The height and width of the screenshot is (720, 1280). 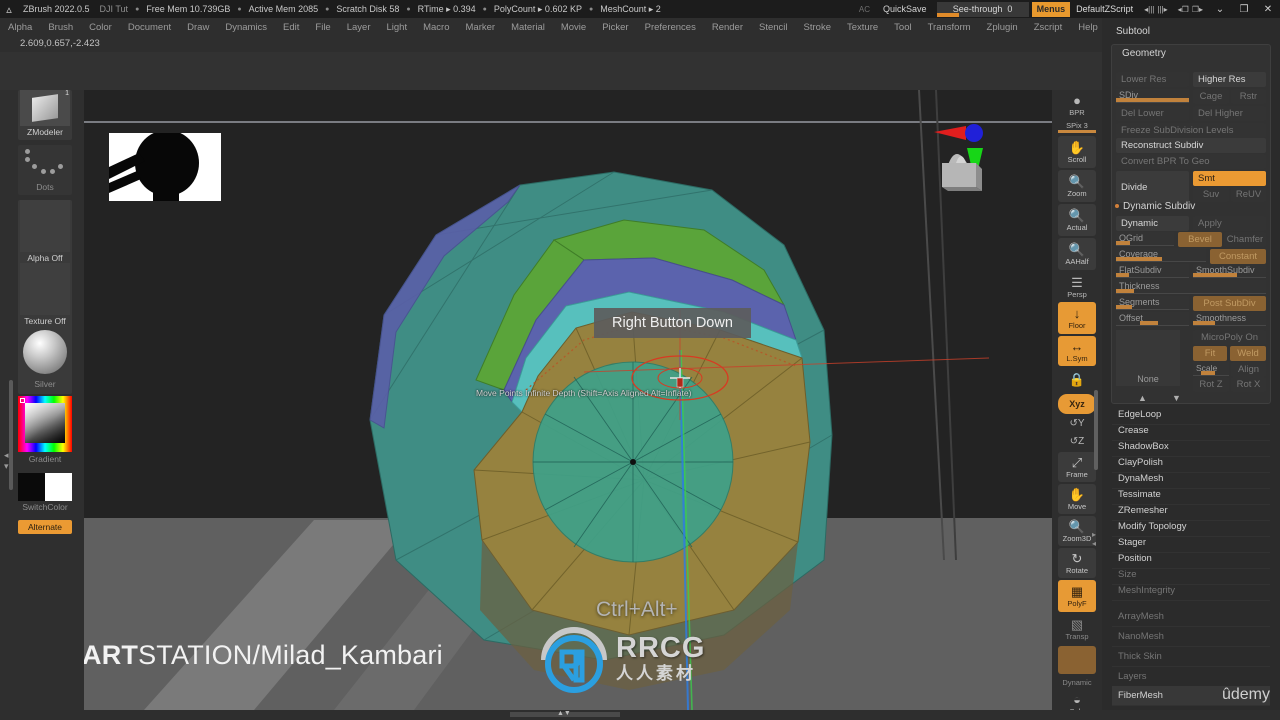 I want to click on subtool-title: Subtool, so click(x=1133, y=31).